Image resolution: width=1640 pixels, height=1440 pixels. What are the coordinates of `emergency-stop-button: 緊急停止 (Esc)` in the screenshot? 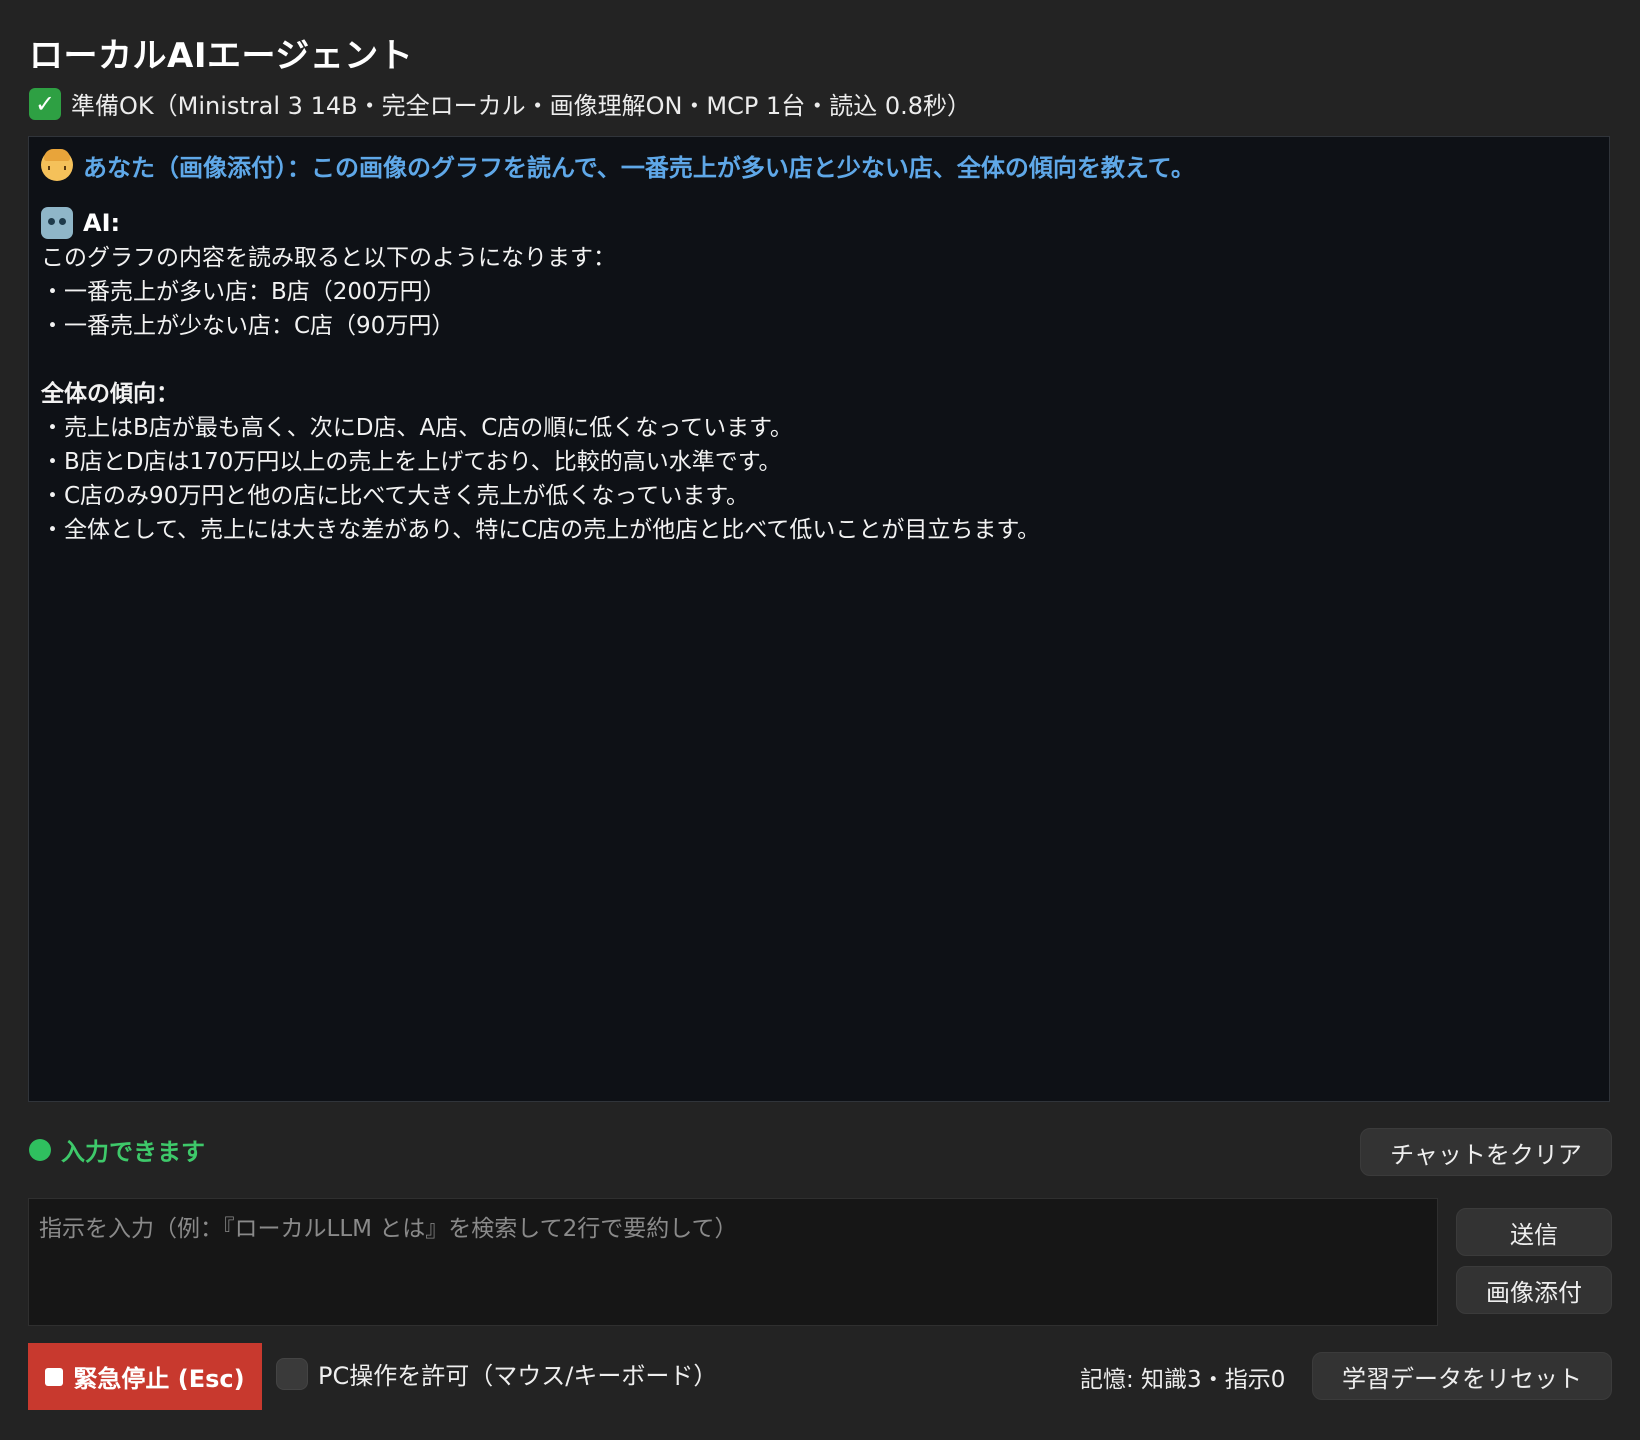 It's located at (145, 1376).